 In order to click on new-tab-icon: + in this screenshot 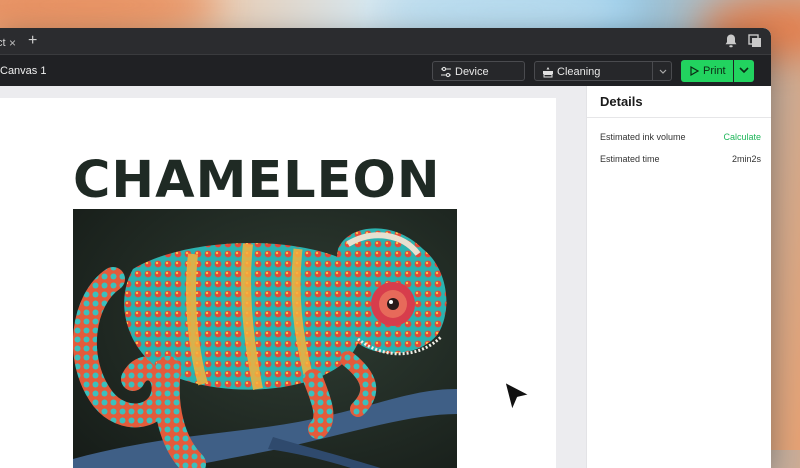, I will do `click(32, 41)`.